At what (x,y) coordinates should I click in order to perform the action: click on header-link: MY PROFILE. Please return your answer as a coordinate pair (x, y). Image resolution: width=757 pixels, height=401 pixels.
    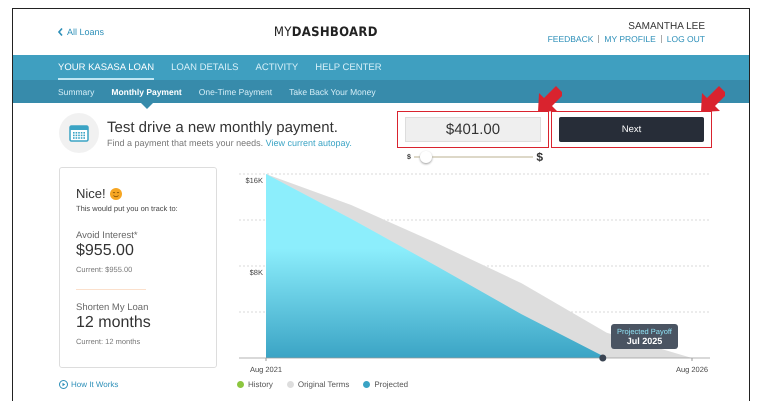
    Looking at the image, I should click on (630, 39).